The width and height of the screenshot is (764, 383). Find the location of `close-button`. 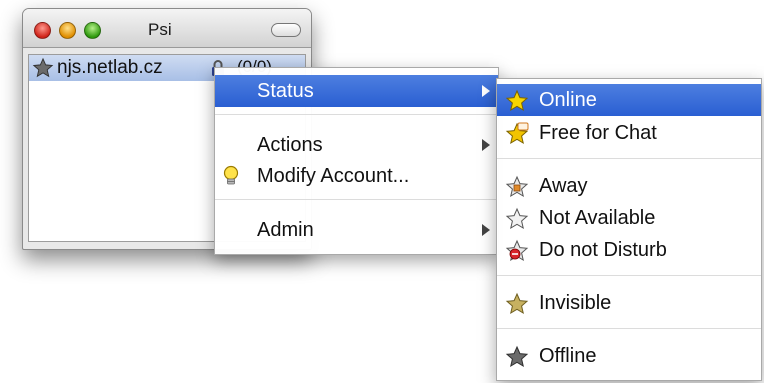

close-button is located at coordinates (42, 30).